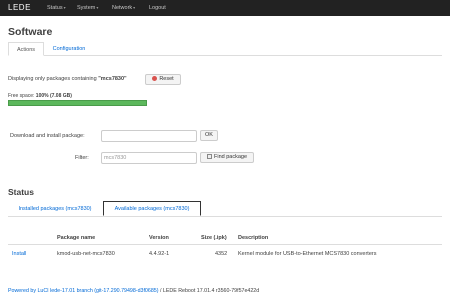 Image resolution: width=450 pixels, height=300 pixels. I want to click on menu-system-label: System, so click(86, 8).